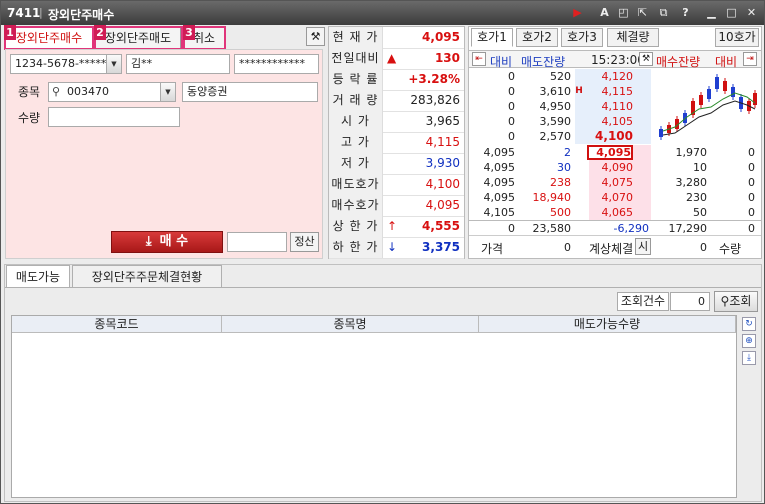  I want to click on quote-value: 3,965, so click(442, 121).